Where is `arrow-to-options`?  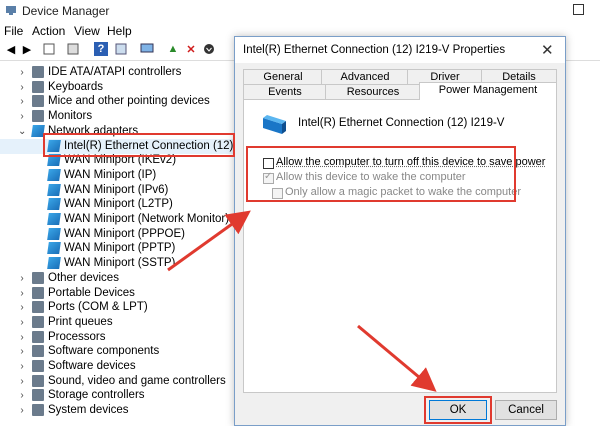
arrow-to-options is located at coordinates (209, 241).